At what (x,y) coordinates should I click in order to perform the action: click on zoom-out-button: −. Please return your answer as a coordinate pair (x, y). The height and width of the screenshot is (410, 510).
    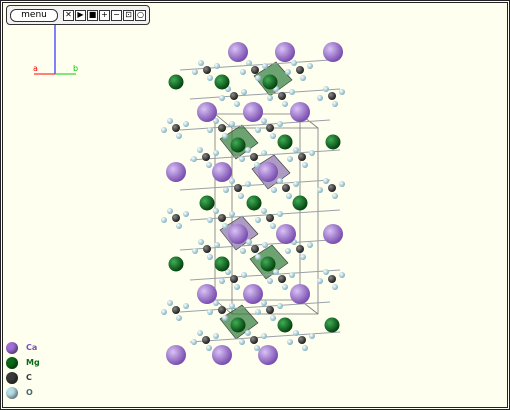
    Looking at the image, I should click on (116, 15).